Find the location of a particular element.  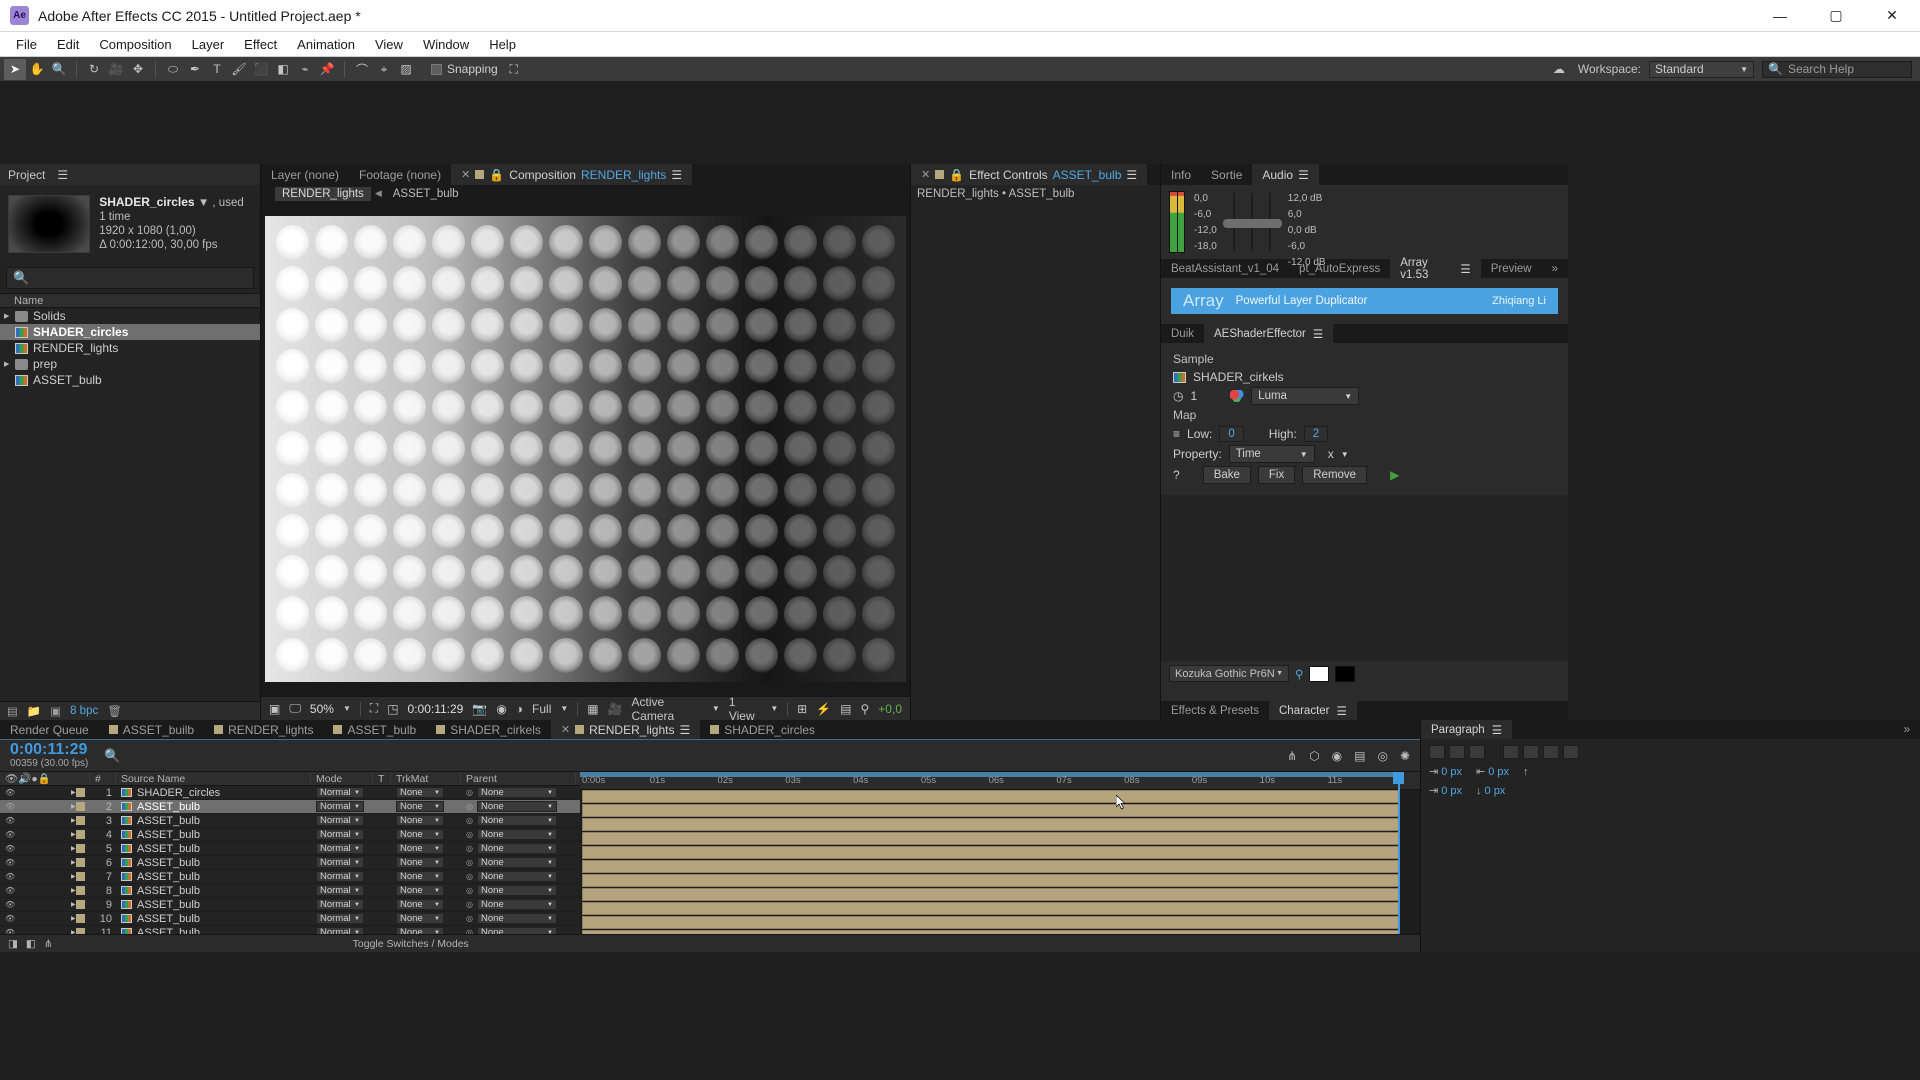

justify-last-center-icon is located at coordinates (1531, 752).